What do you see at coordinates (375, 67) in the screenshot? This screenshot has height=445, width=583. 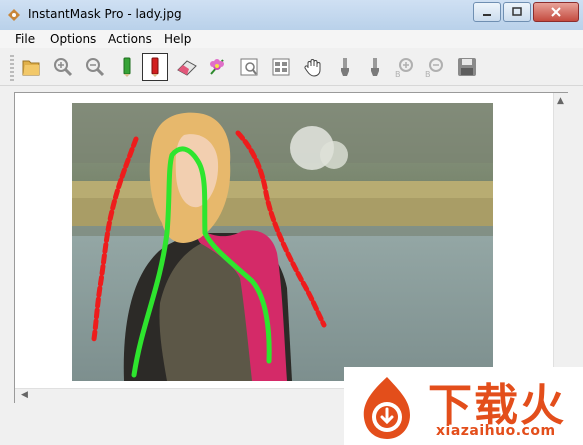 I see `brush-2-icon` at bounding box center [375, 67].